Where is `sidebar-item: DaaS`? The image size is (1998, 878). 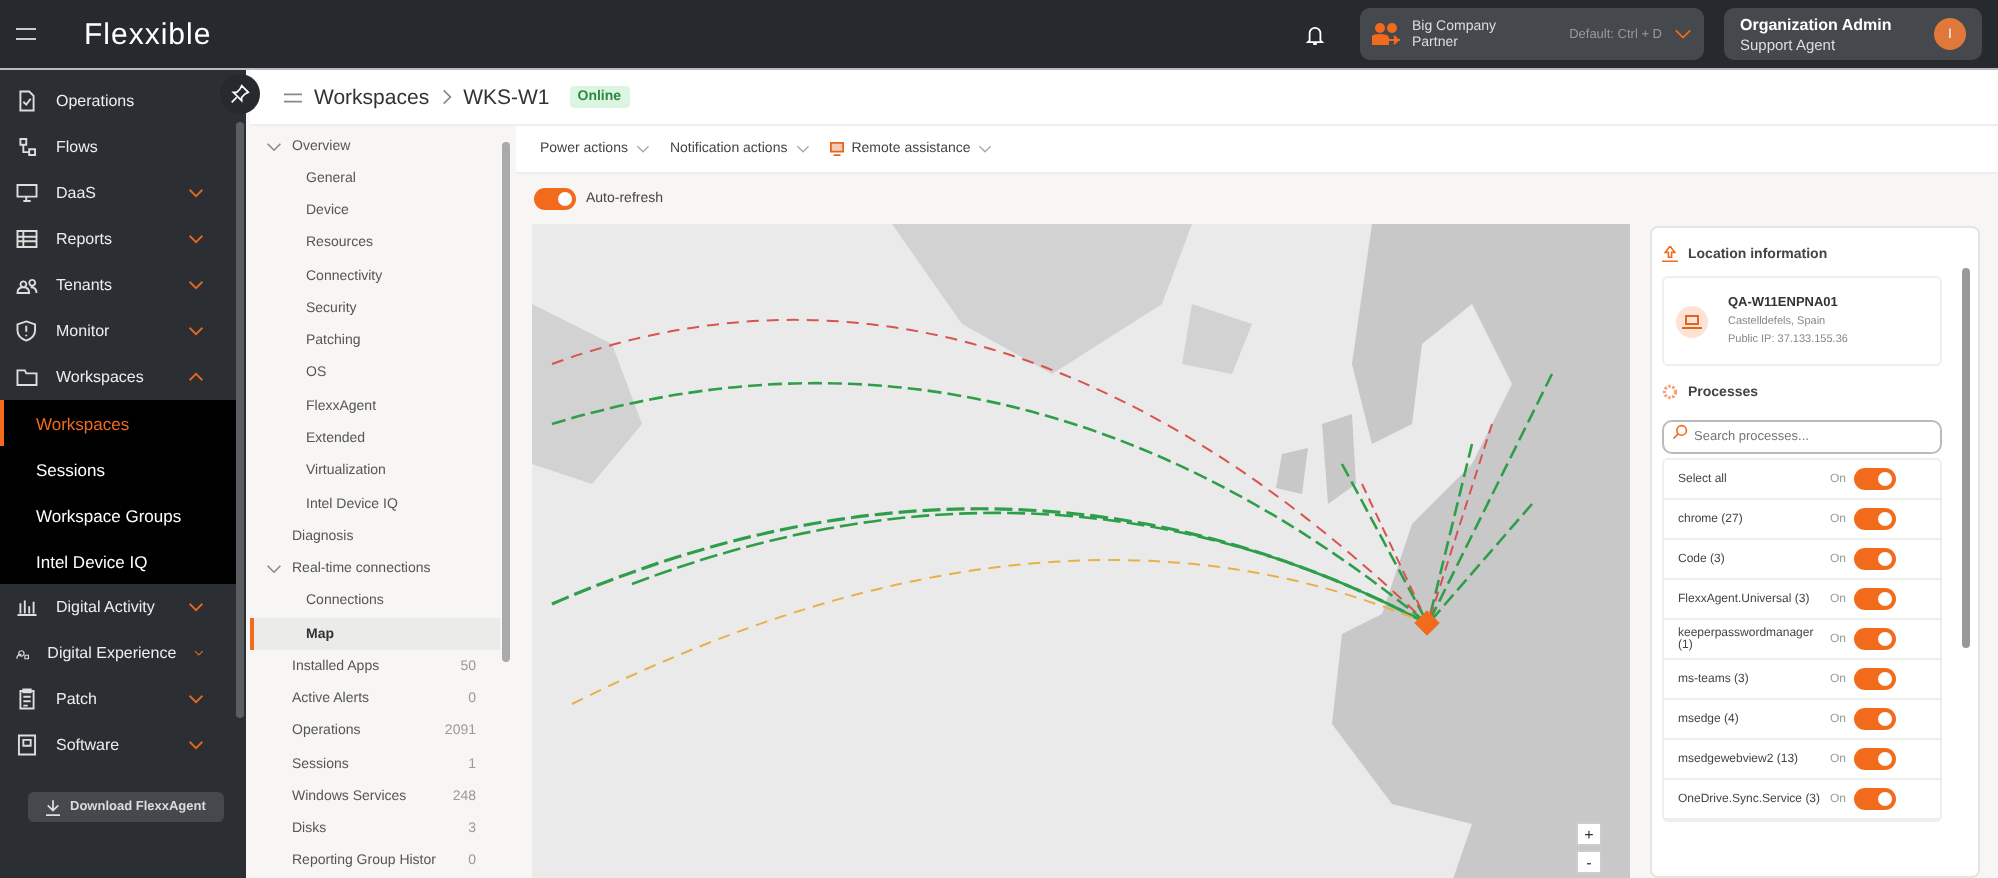 sidebar-item: DaaS is located at coordinates (108, 193).